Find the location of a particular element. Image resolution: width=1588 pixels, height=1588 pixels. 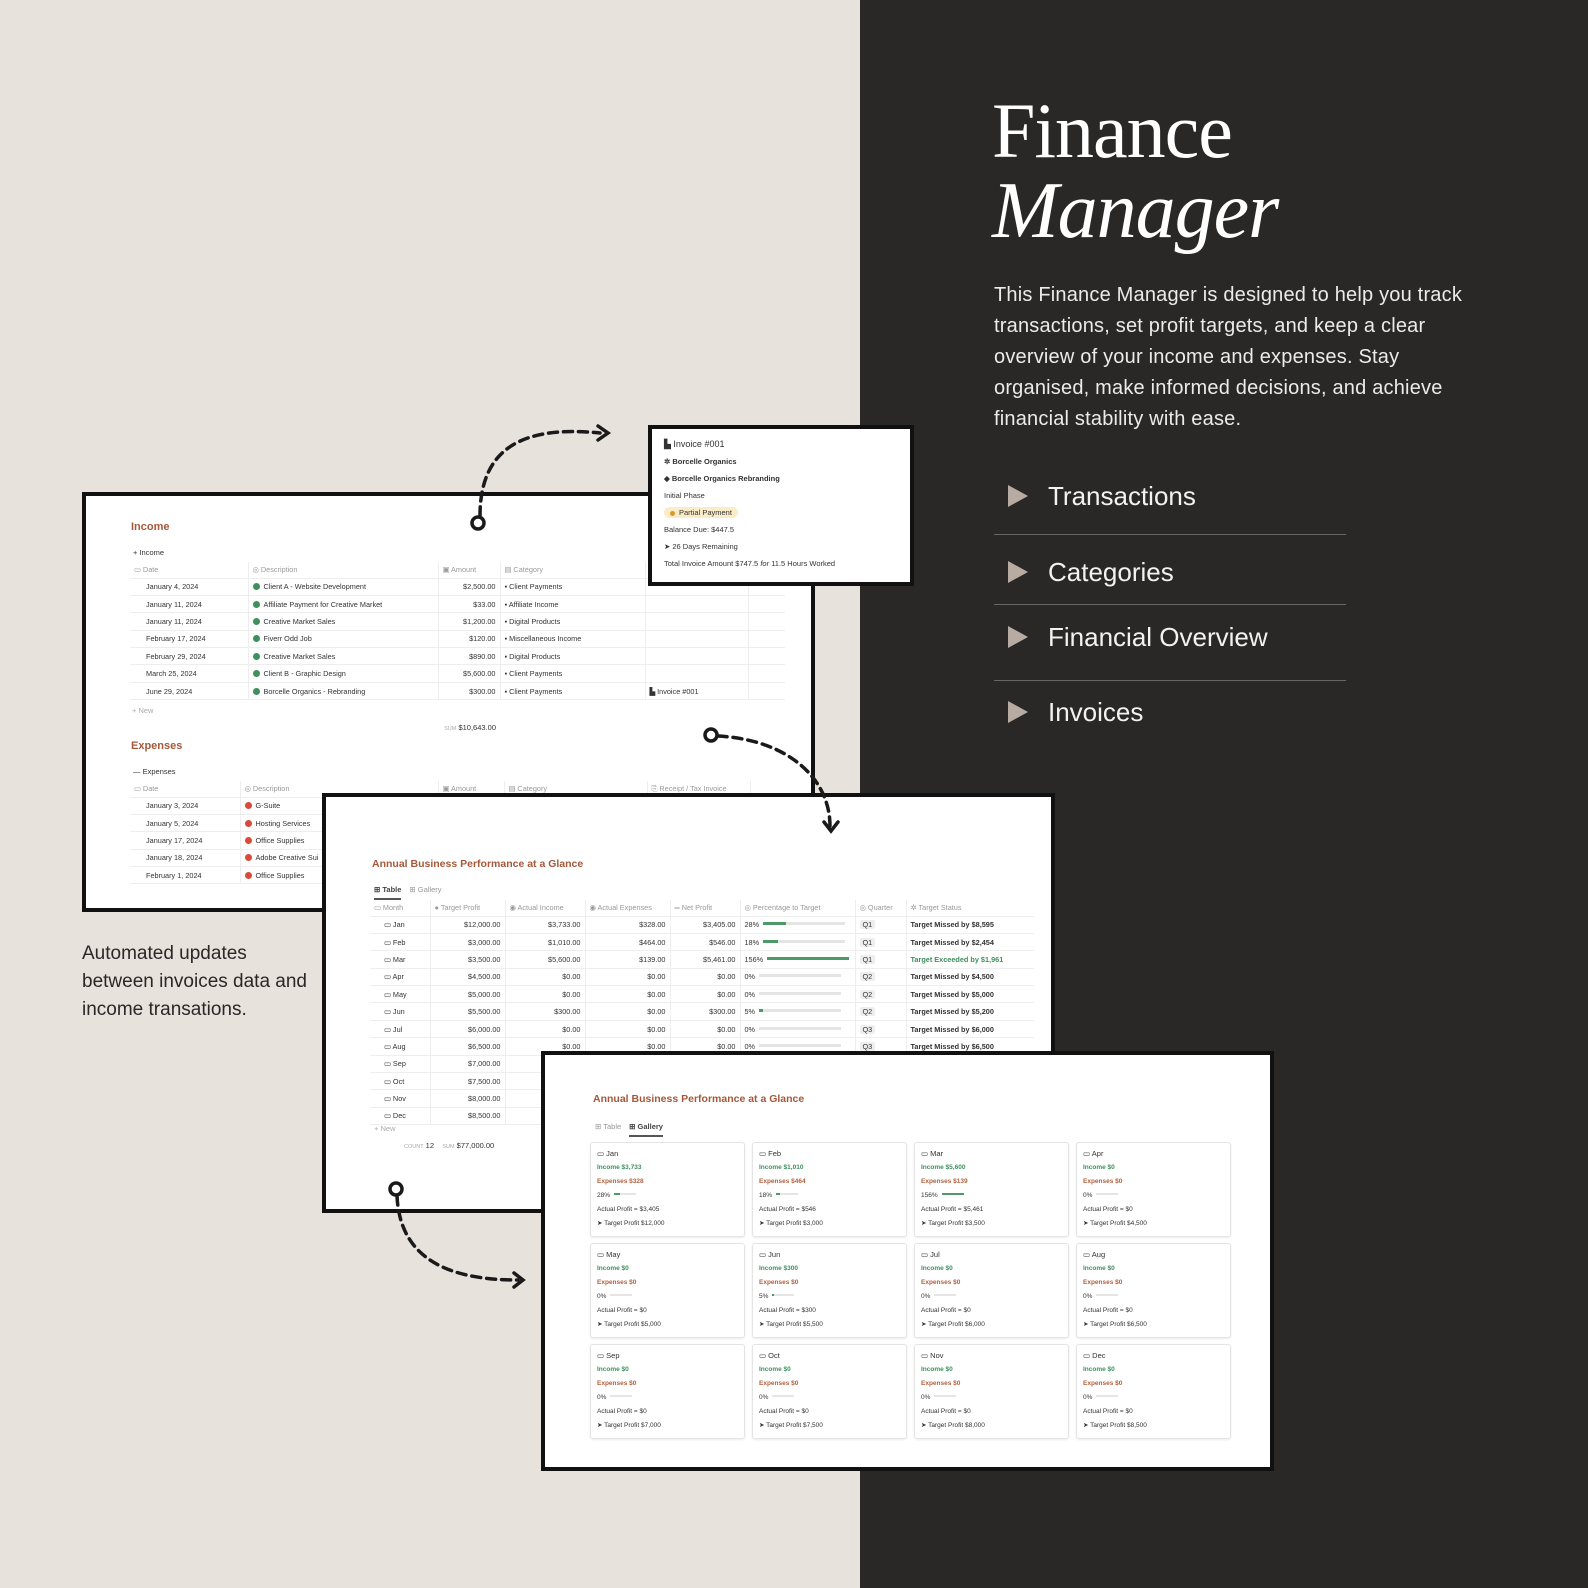

arrow-to-table is located at coordinates (774, 781).